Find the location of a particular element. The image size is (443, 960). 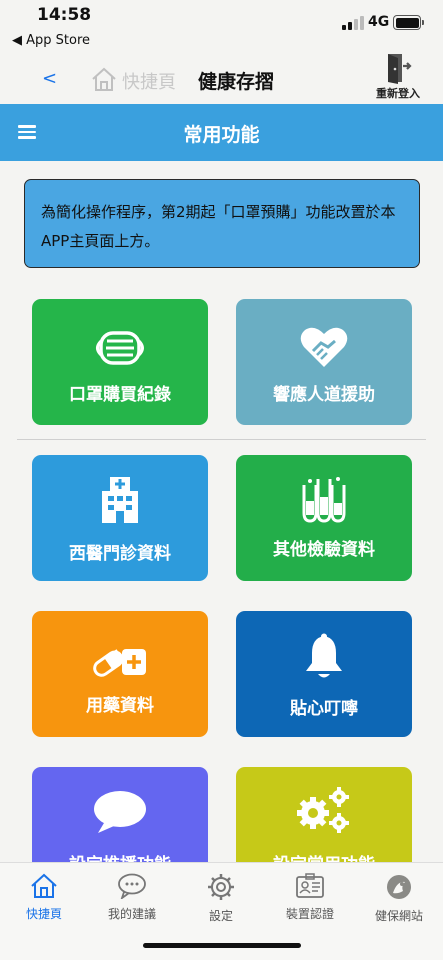

tile-other-test-records: 其他檢驗資料 is located at coordinates (324, 518).